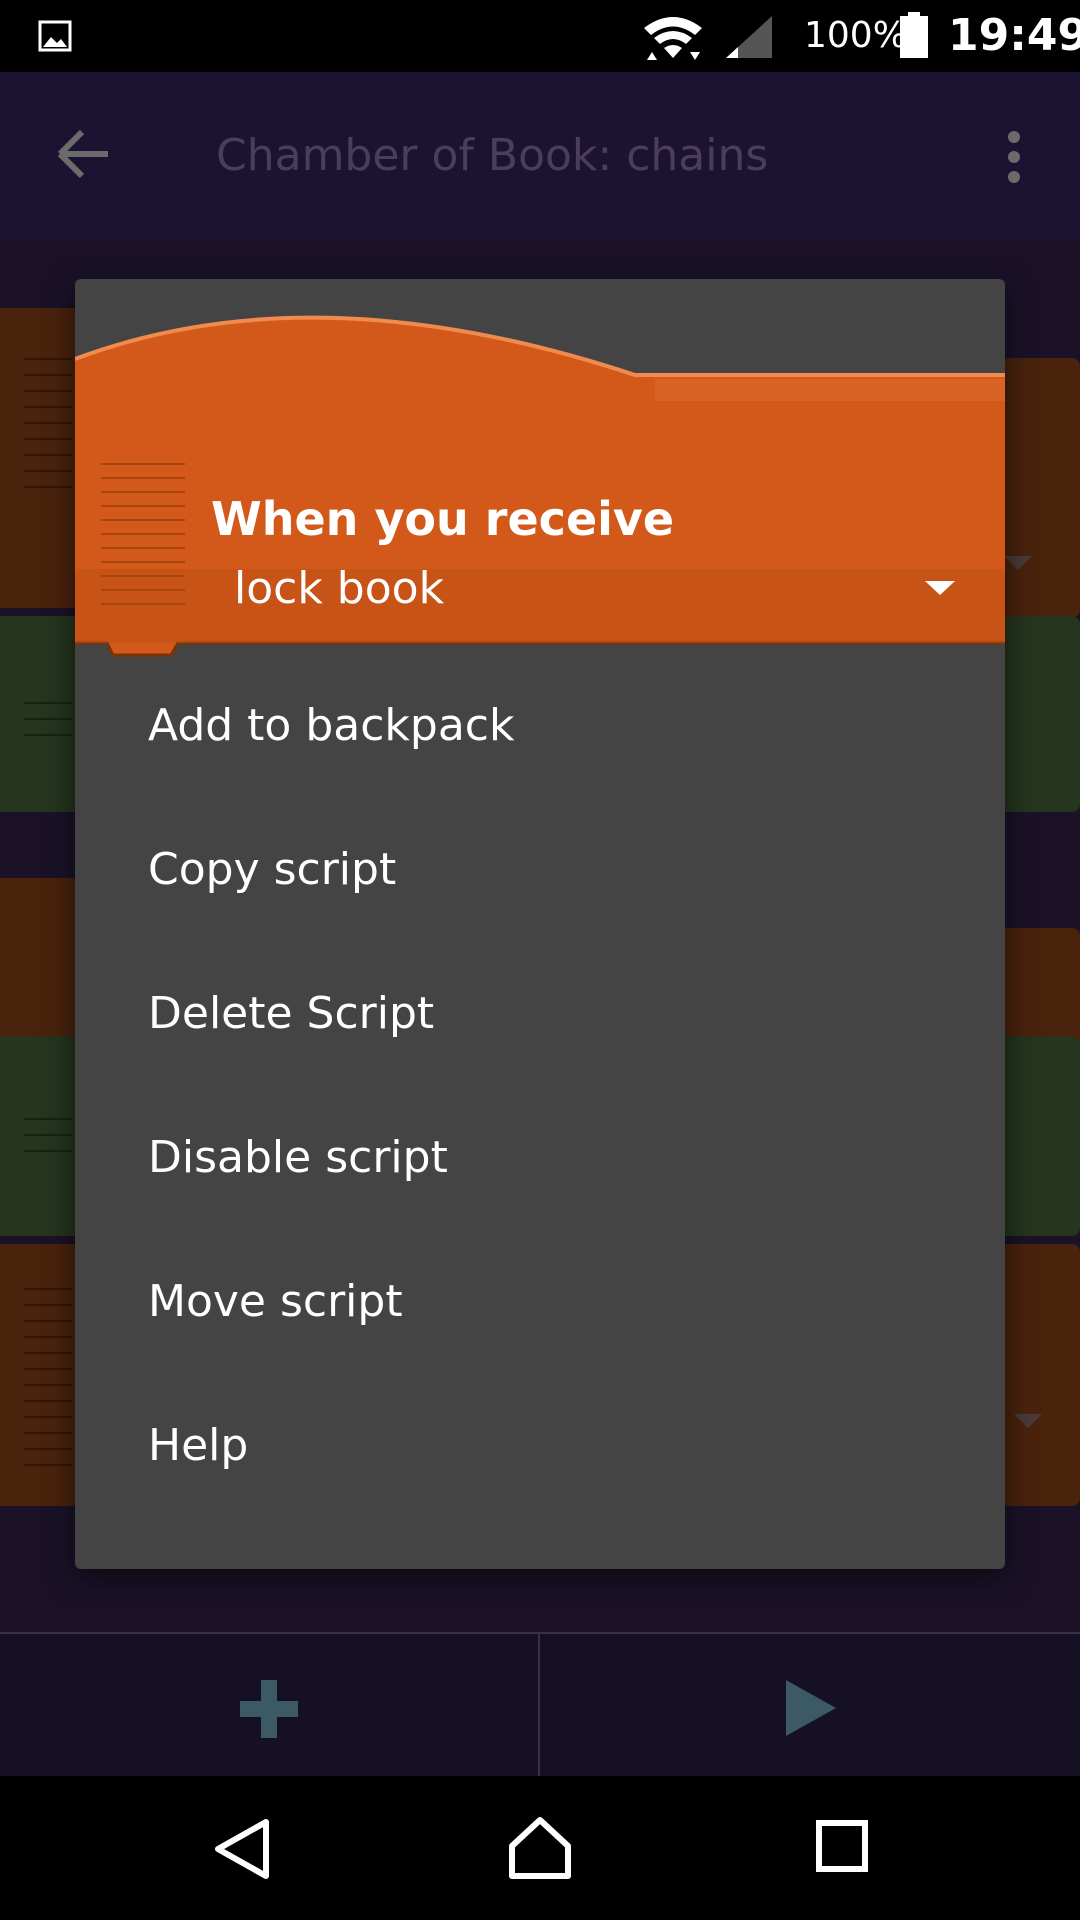 The height and width of the screenshot is (1920, 1080). I want to click on menu-item-delete-script: Delete Script, so click(540, 1014).